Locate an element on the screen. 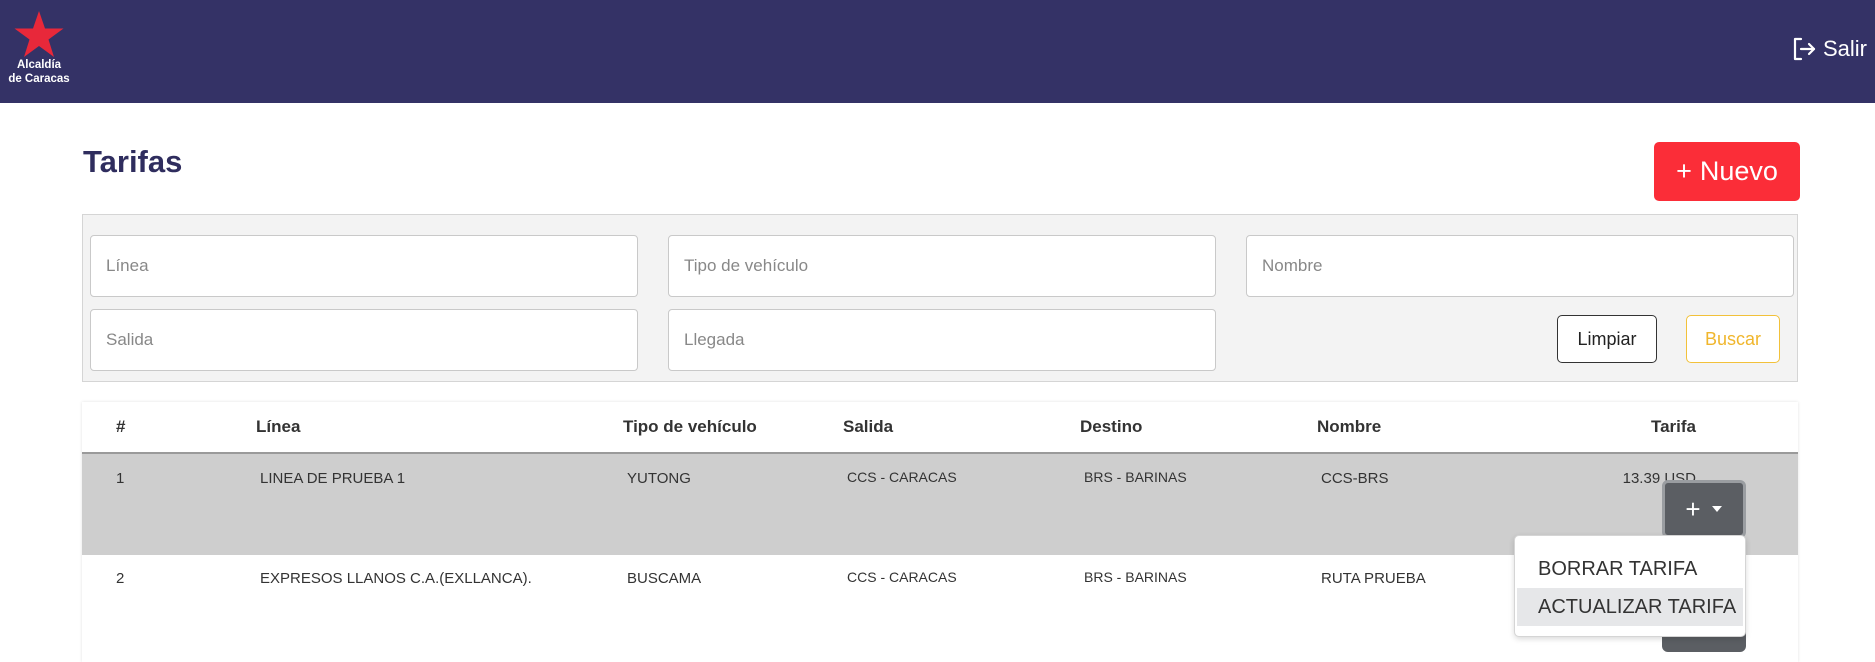  column-header-actions is located at coordinates (1747, 428).